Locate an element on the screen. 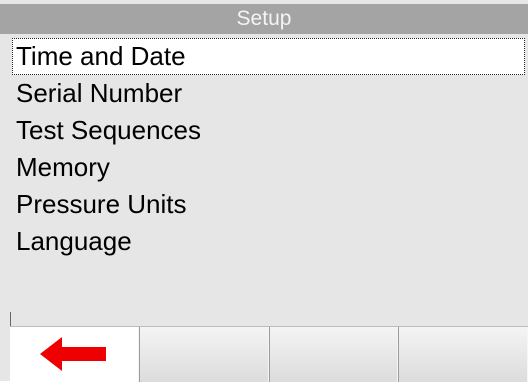 The width and height of the screenshot is (528, 382). menu-item-language: Language is located at coordinates (264, 241).